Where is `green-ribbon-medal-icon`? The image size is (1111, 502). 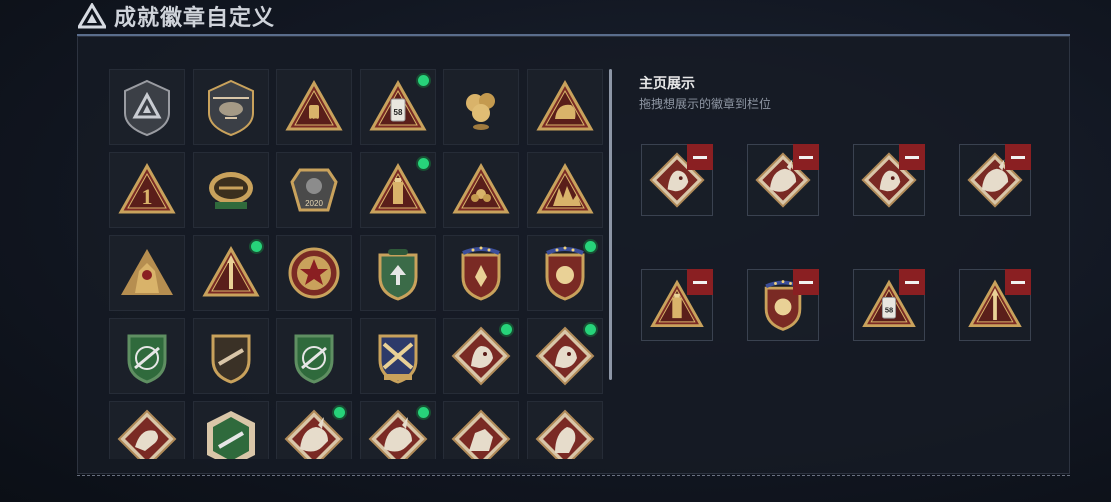 green-ribbon-medal-icon is located at coordinates (231, 190).